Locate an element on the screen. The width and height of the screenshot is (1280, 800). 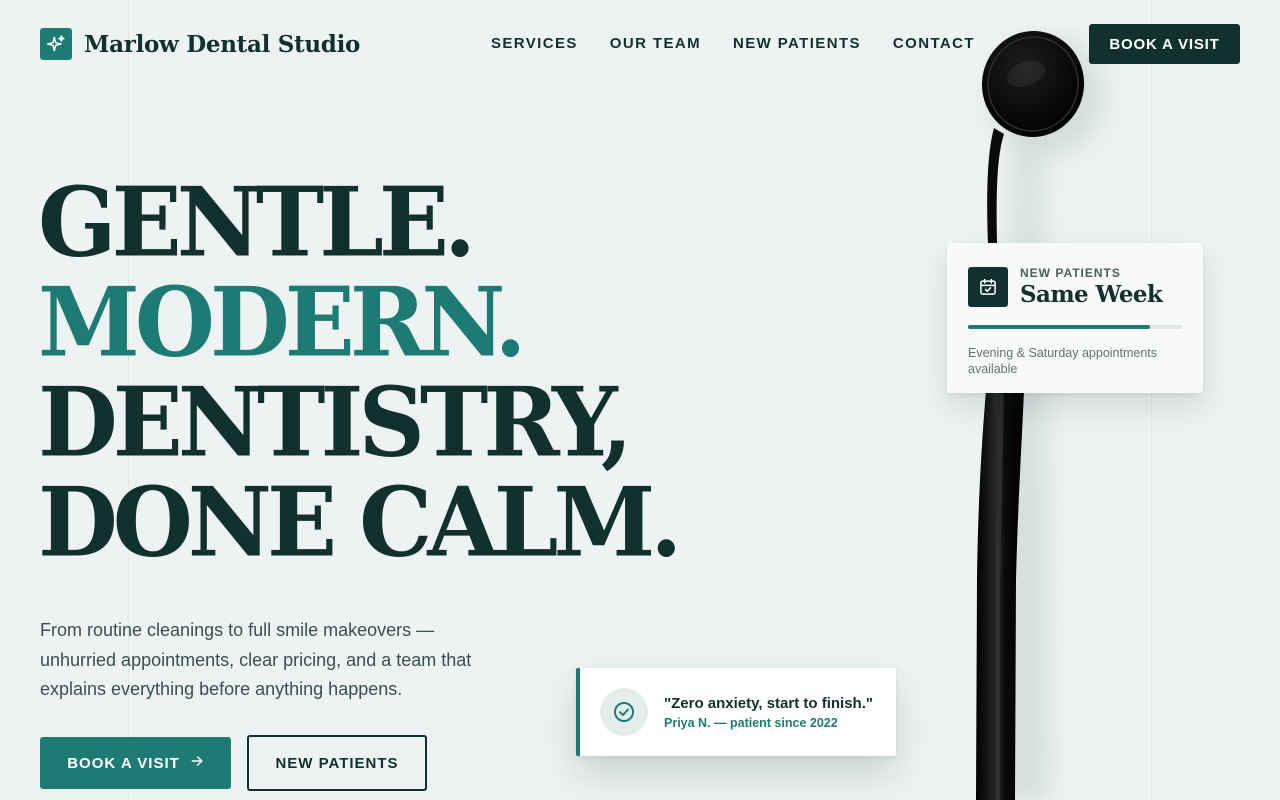
brand-name: Marlow Dental Studio is located at coordinates (222, 44).